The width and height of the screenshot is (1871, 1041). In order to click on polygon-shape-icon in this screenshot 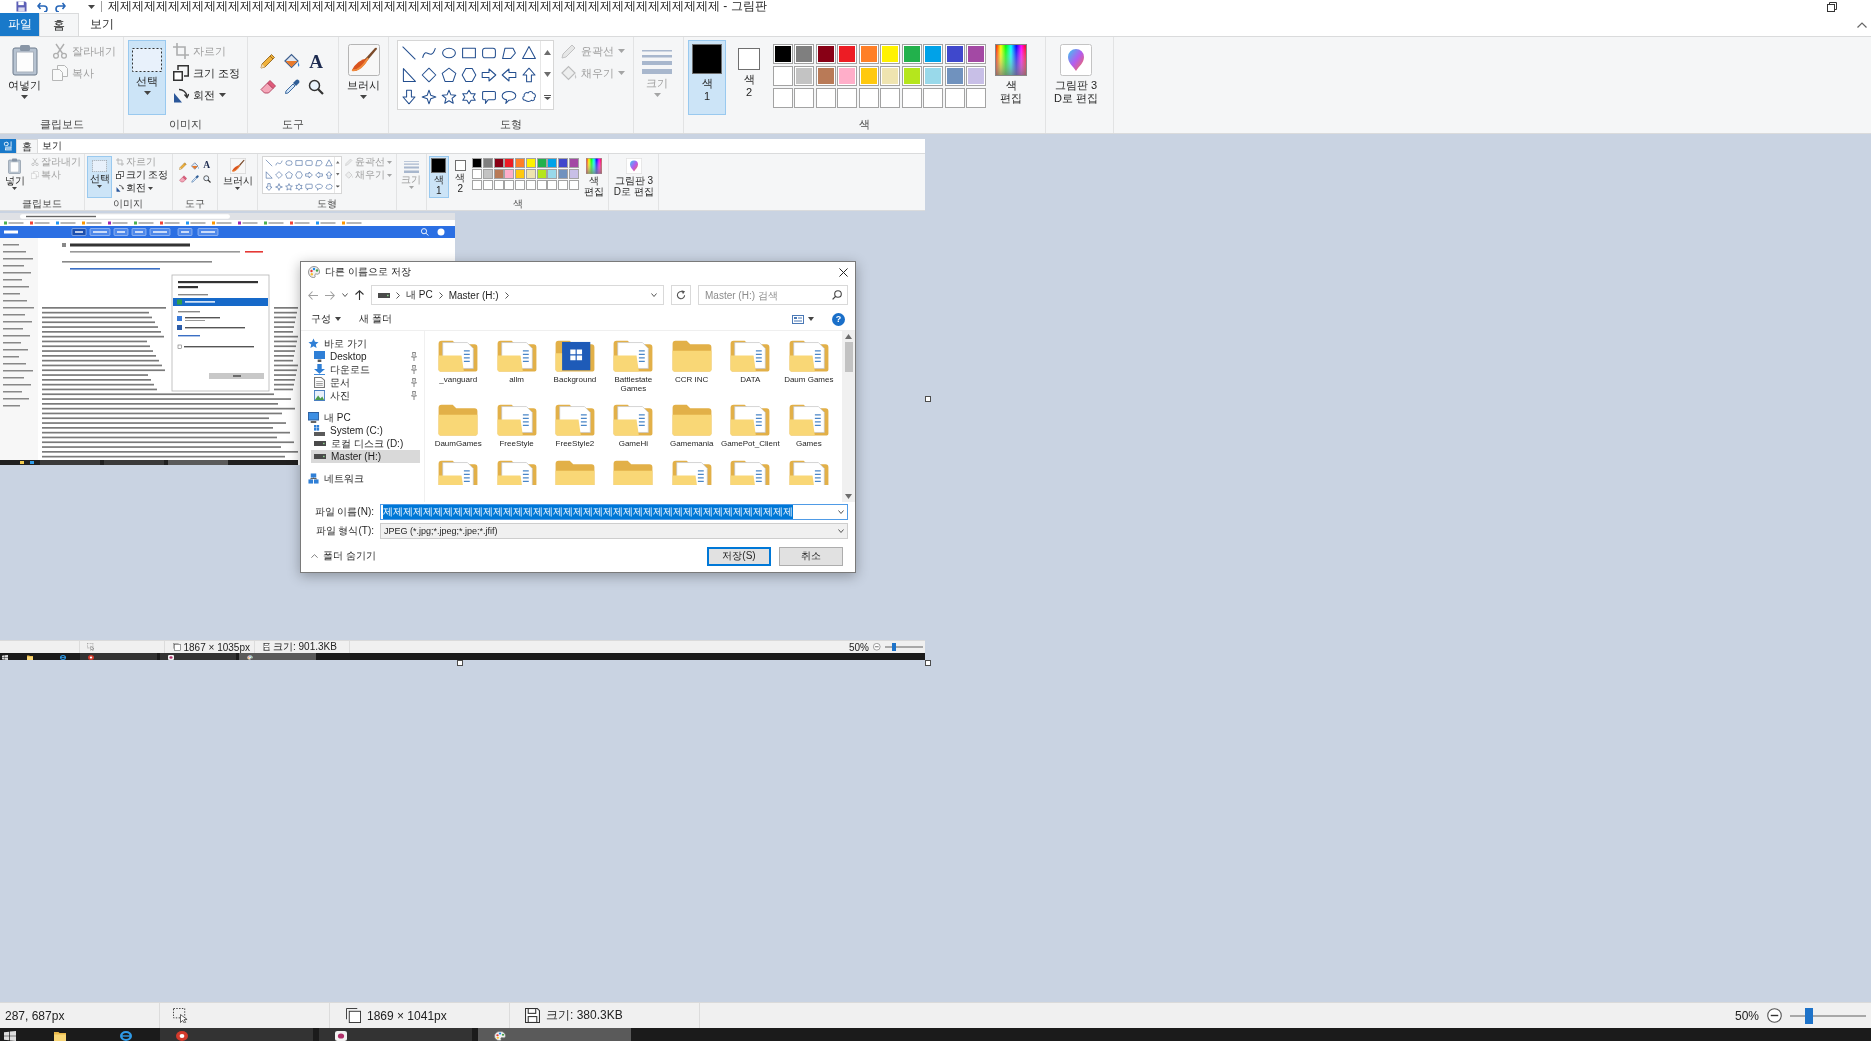, I will do `click(509, 53)`.